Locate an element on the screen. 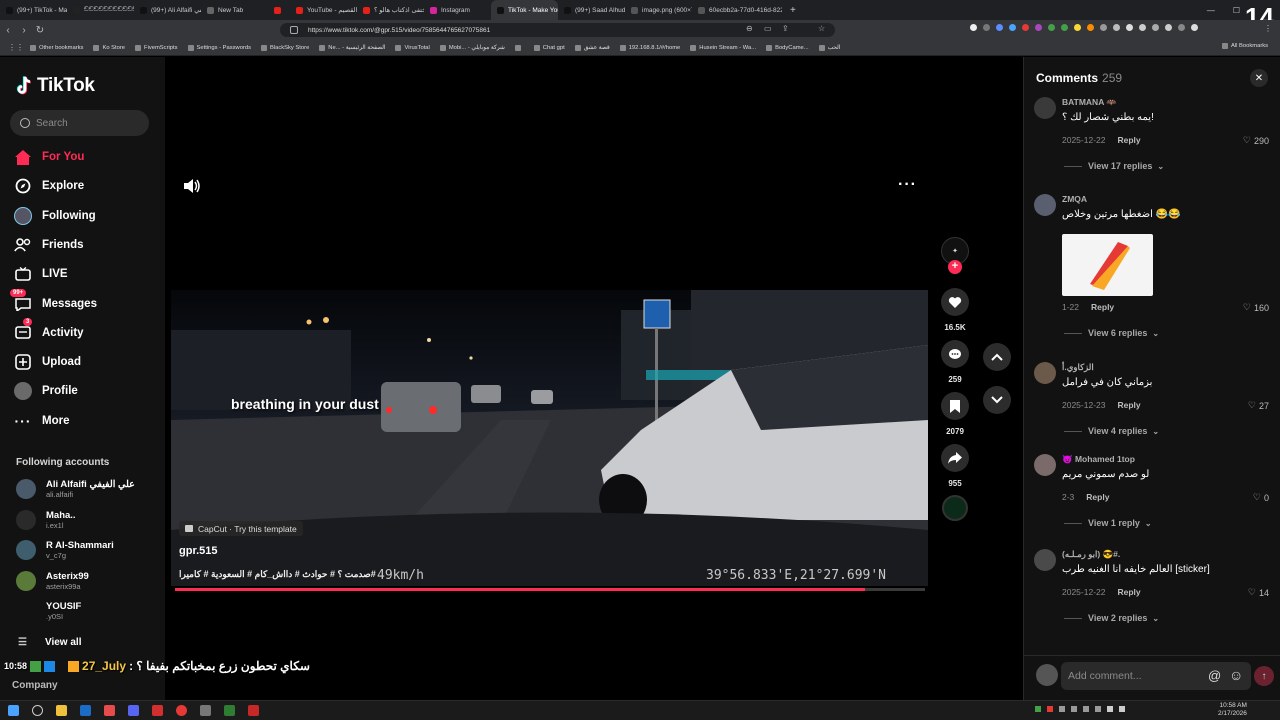 The width and height of the screenshot is (1280, 720). view-replies-button: View 6 replies ⌄ is located at coordinates (1111, 333).